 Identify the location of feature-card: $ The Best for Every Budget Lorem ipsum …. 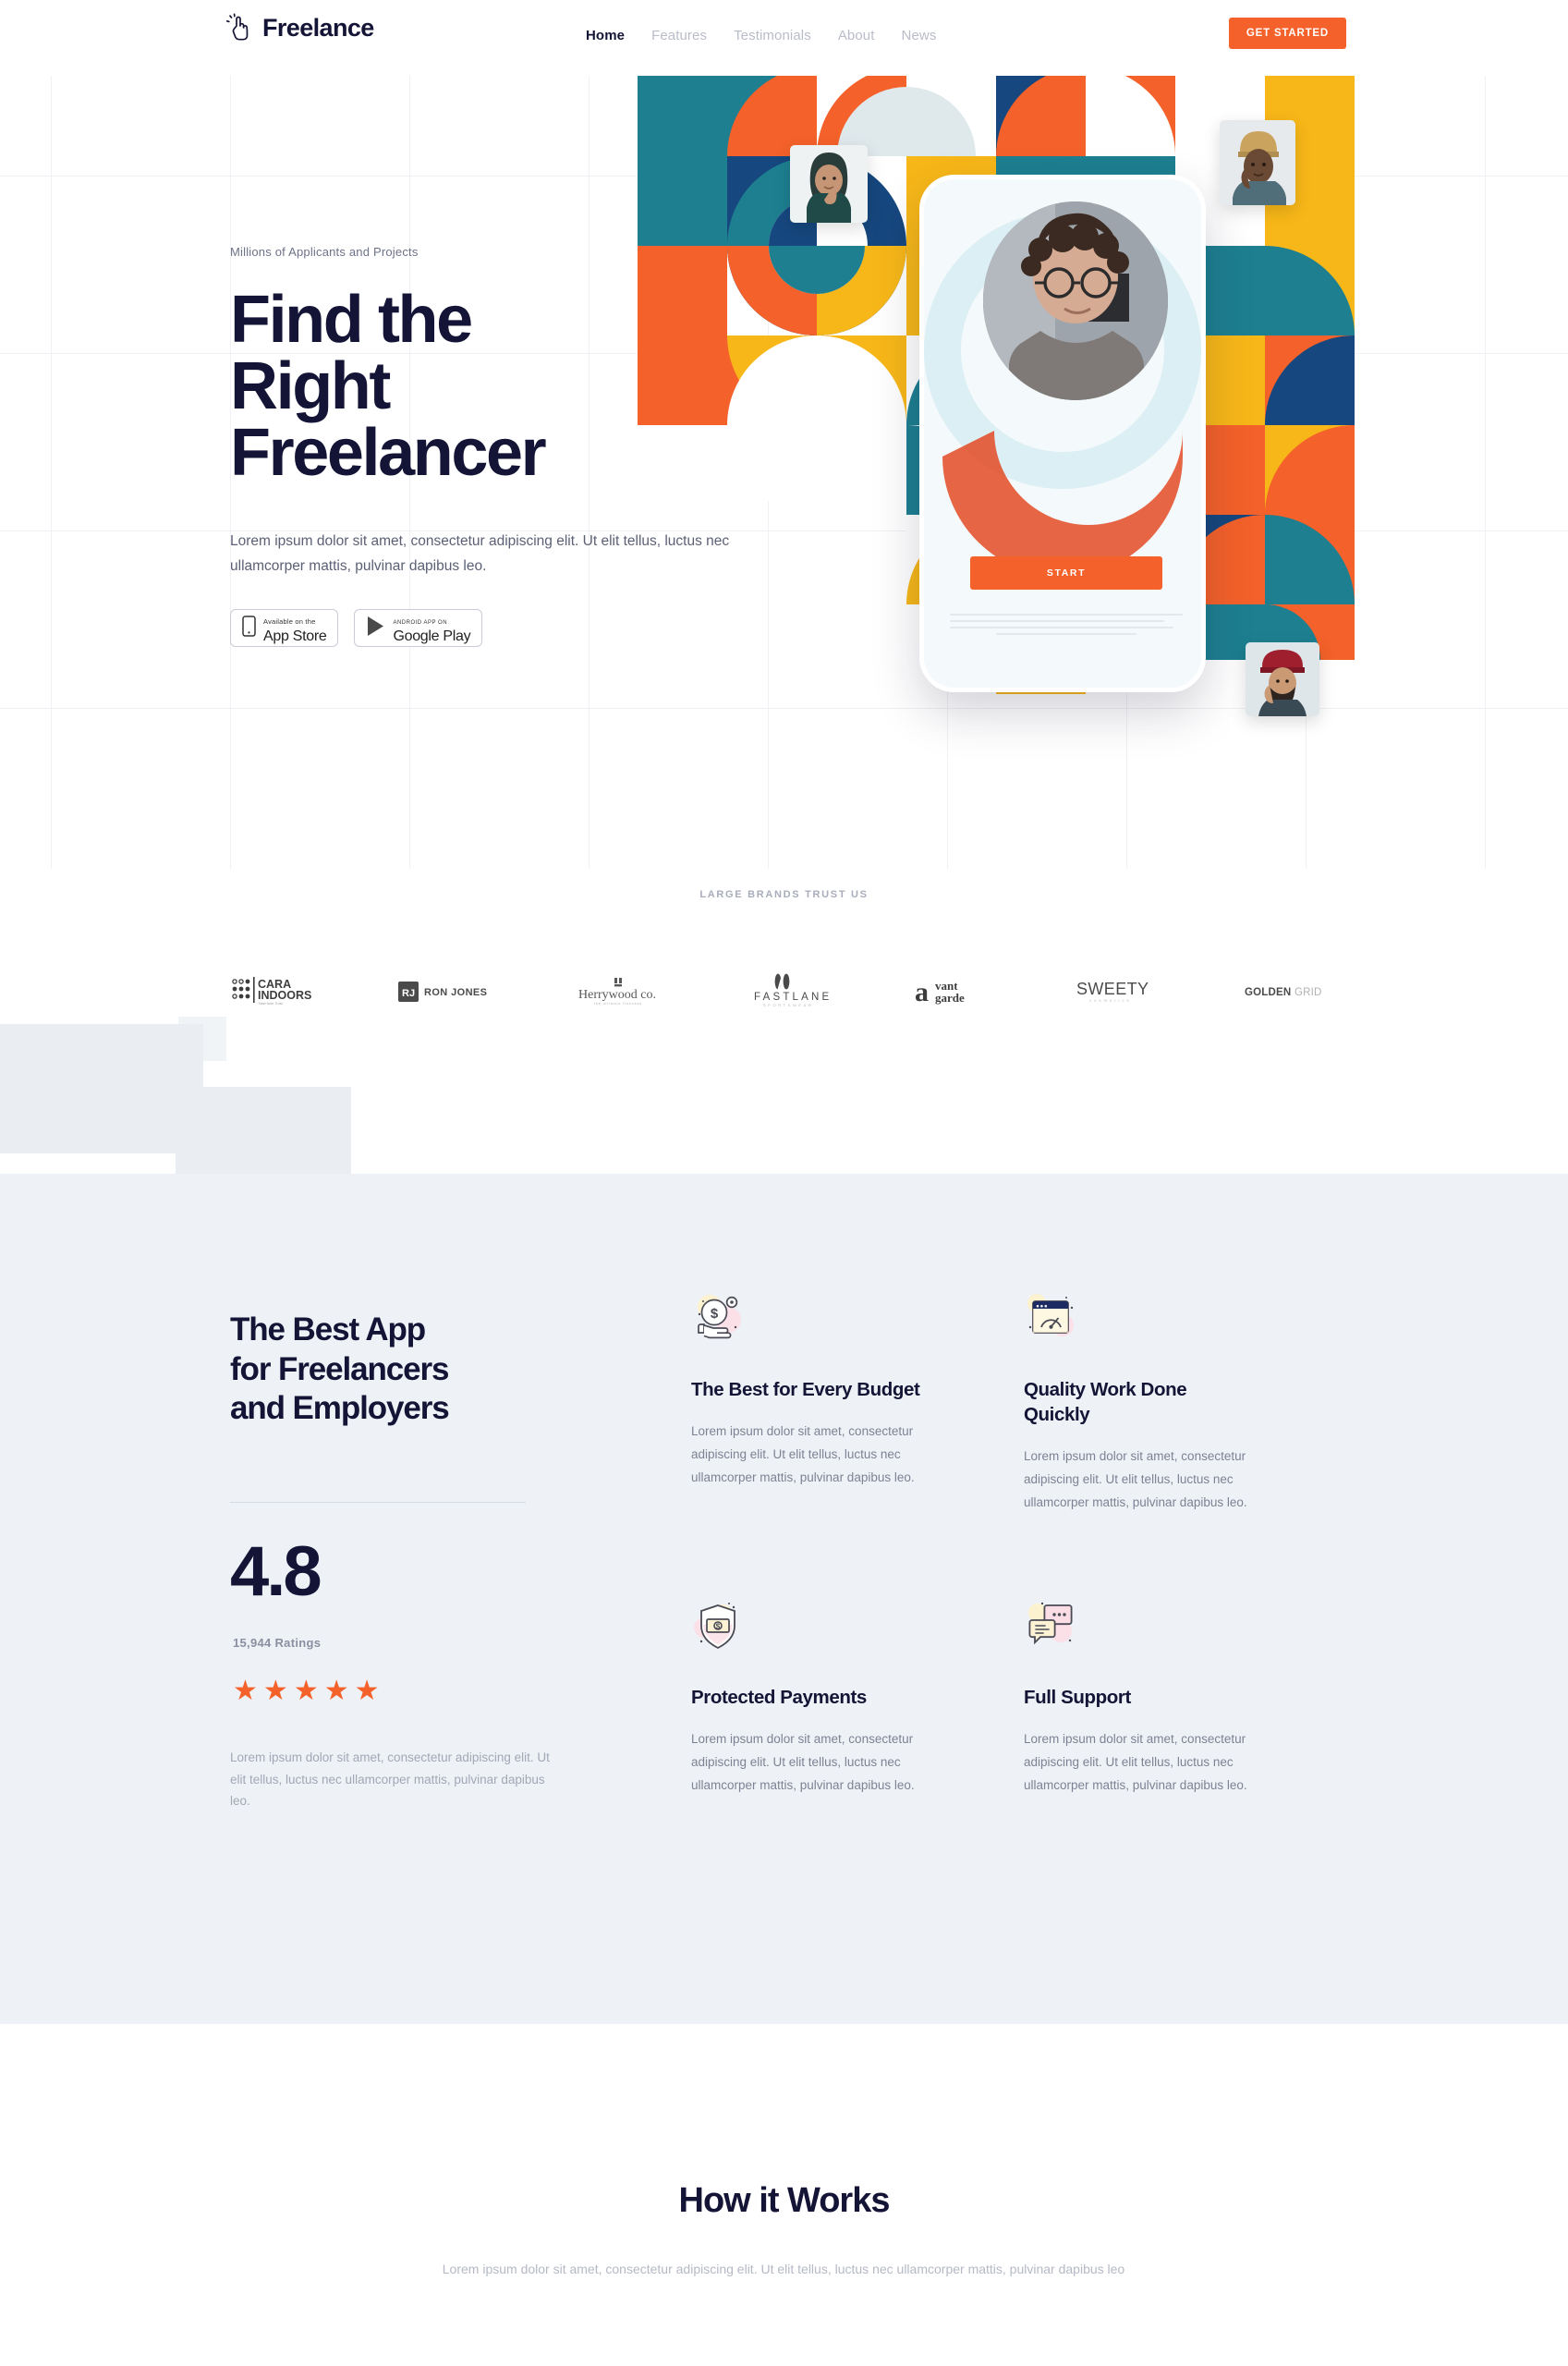
(857, 1404).